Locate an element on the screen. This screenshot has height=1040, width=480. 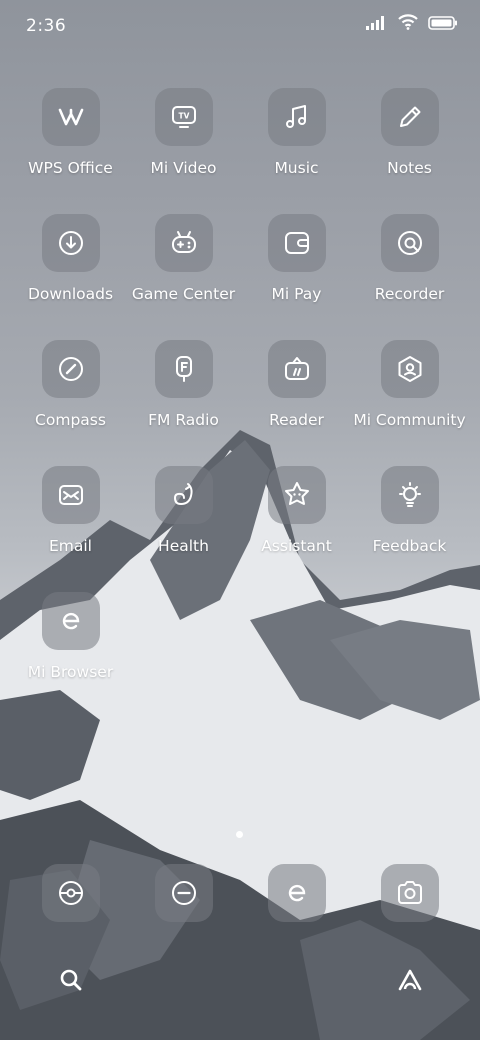
app-label: Mi Community is located at coordinates (409, 420).